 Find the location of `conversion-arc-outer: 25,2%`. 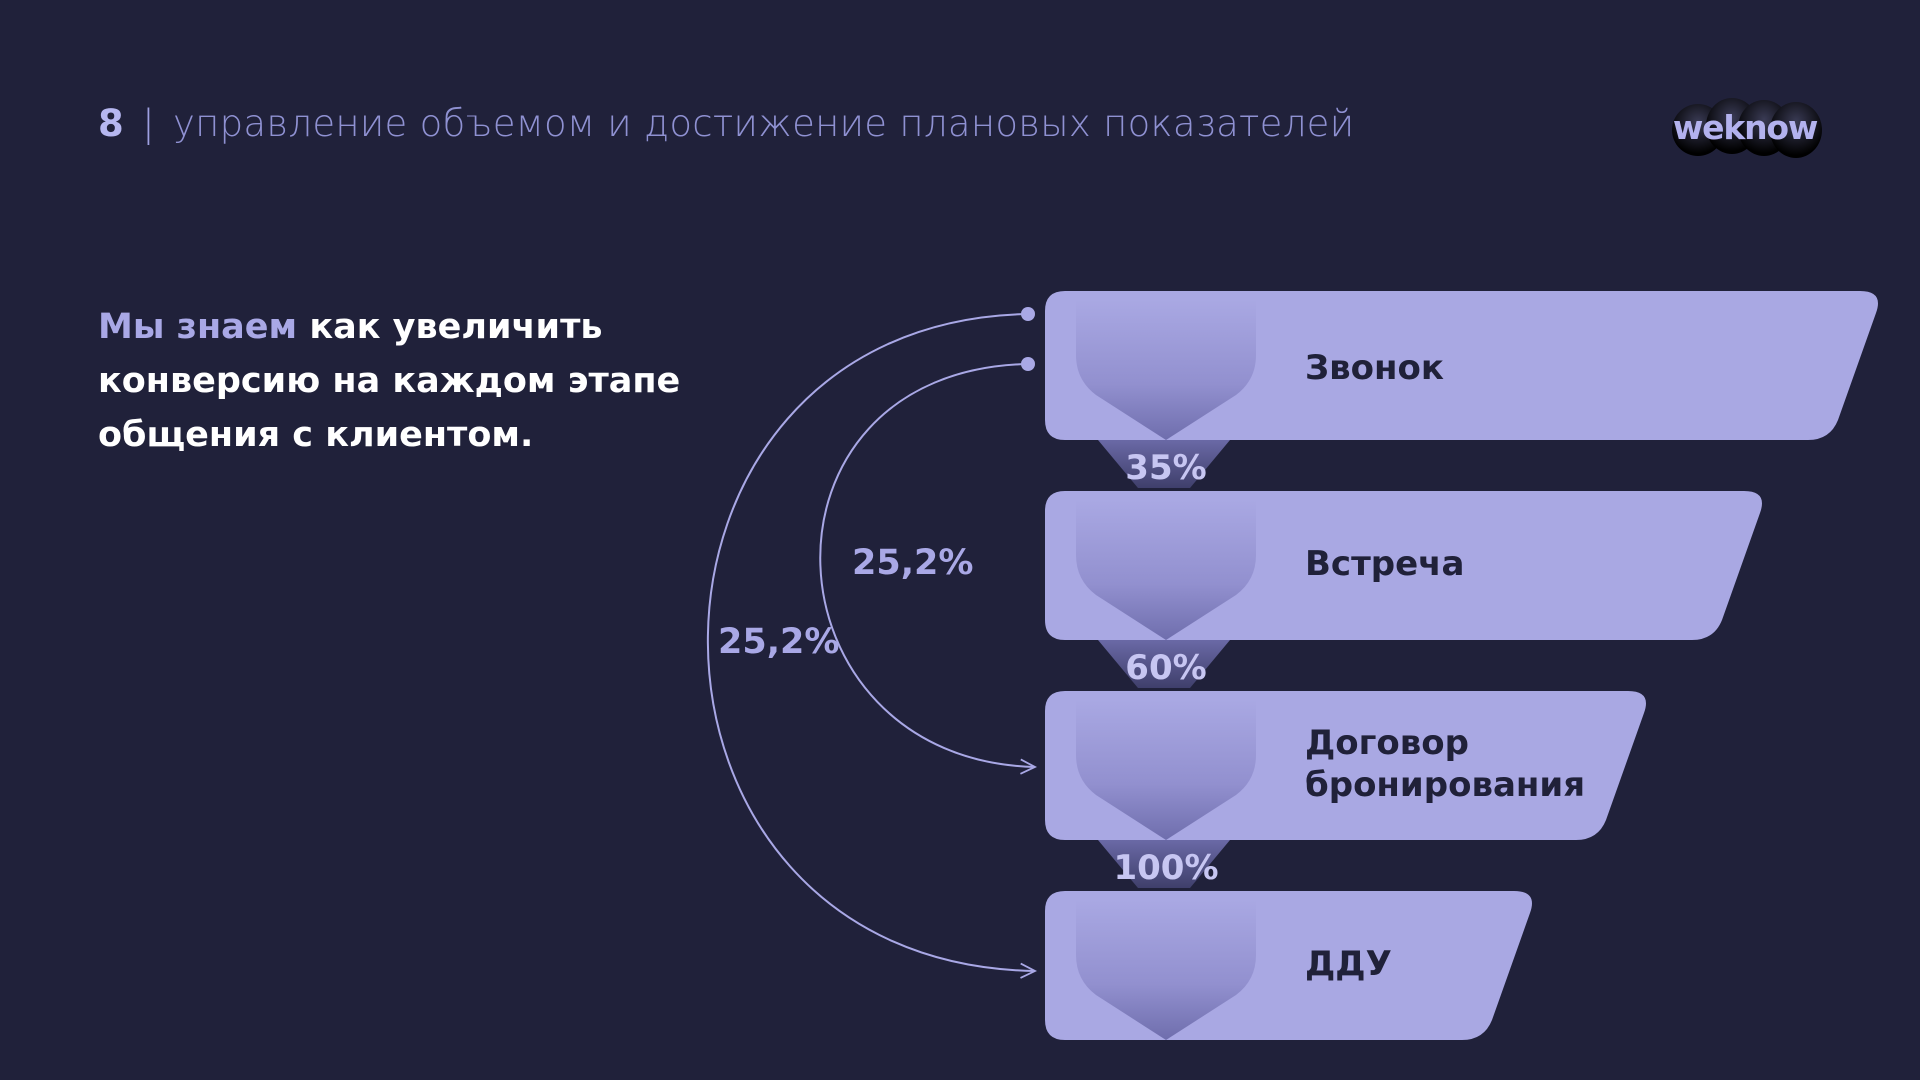

conversion-arc-outer: 25,2% is located at coordinates (871, 639).